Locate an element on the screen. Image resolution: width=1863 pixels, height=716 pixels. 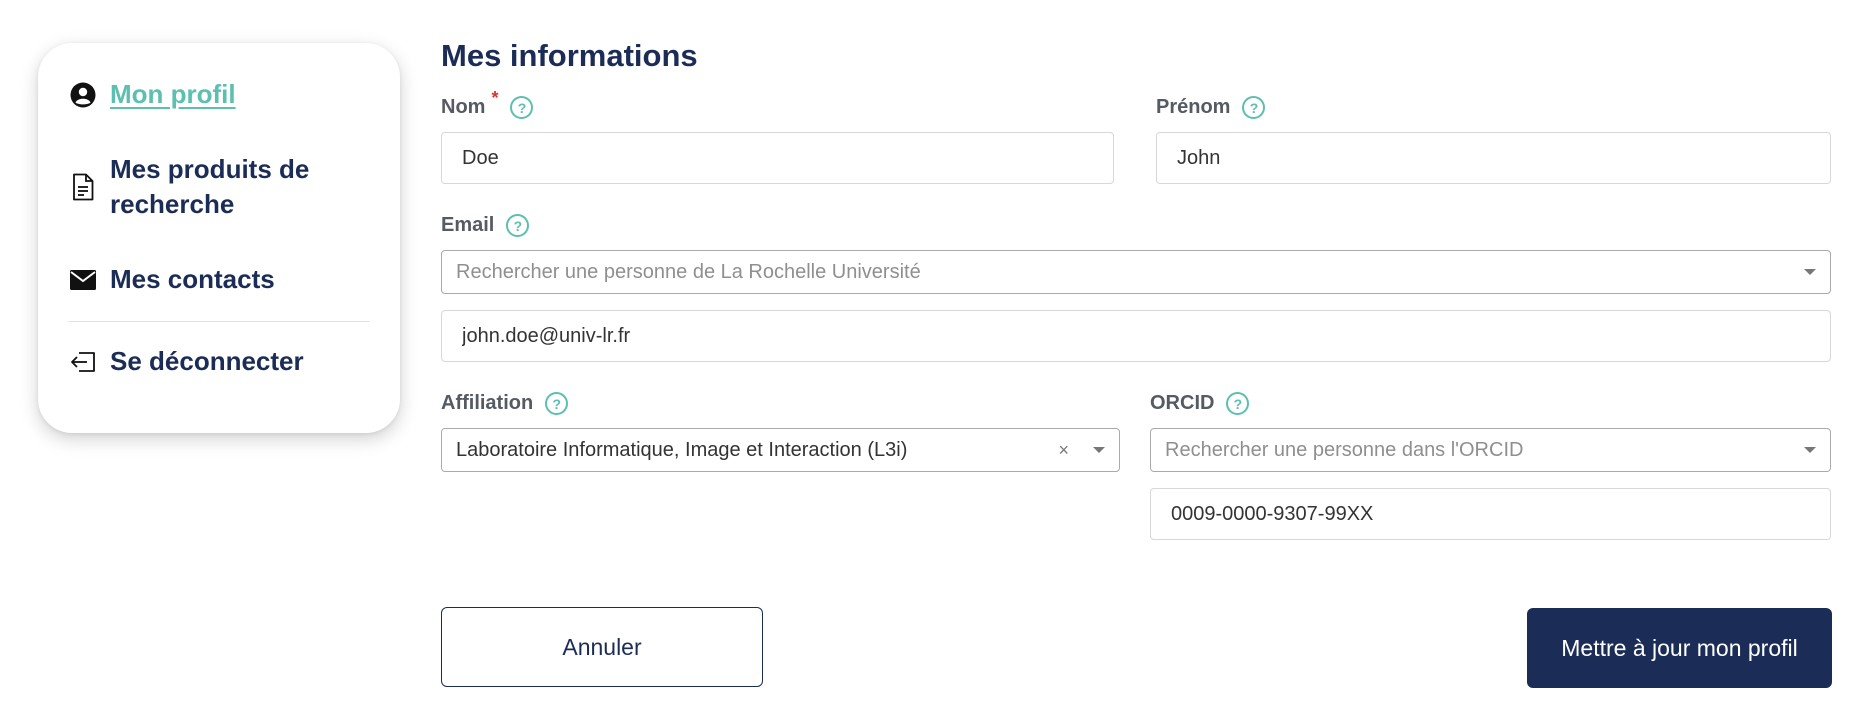
email-label: Email ? is located at coordinates (485, 225).